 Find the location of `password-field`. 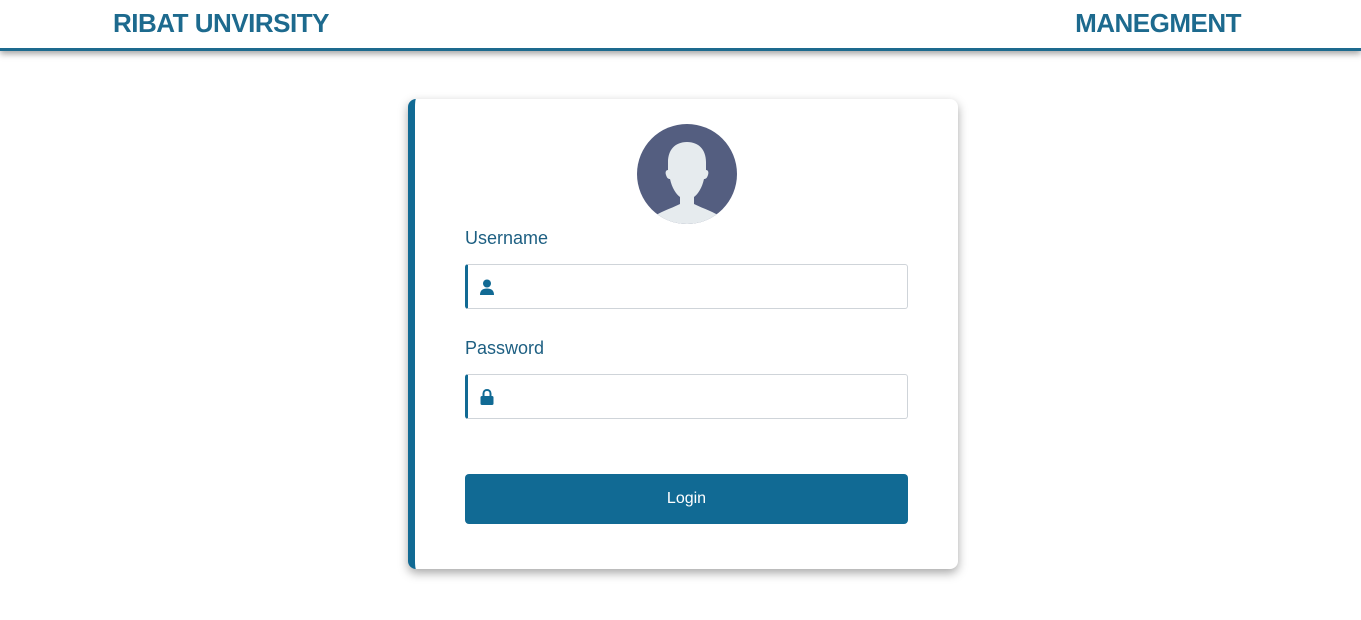

password-field is located at coordinates (686, 396).